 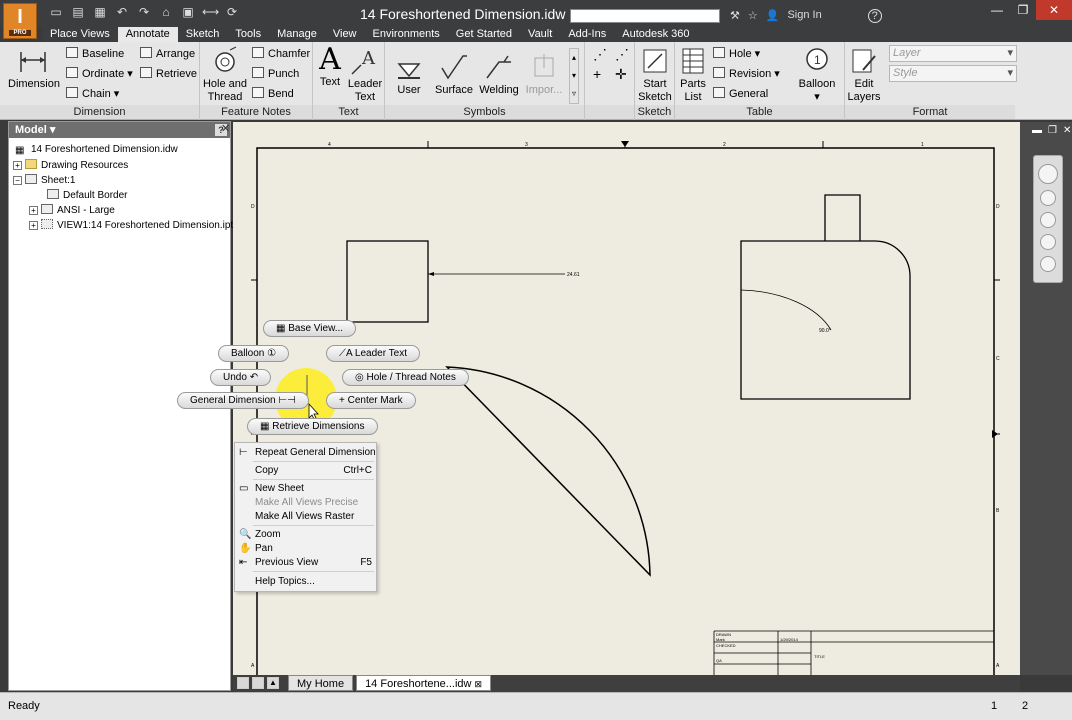 I want to click on mdi-close-button: ✕, so click(x=1067, y=130).